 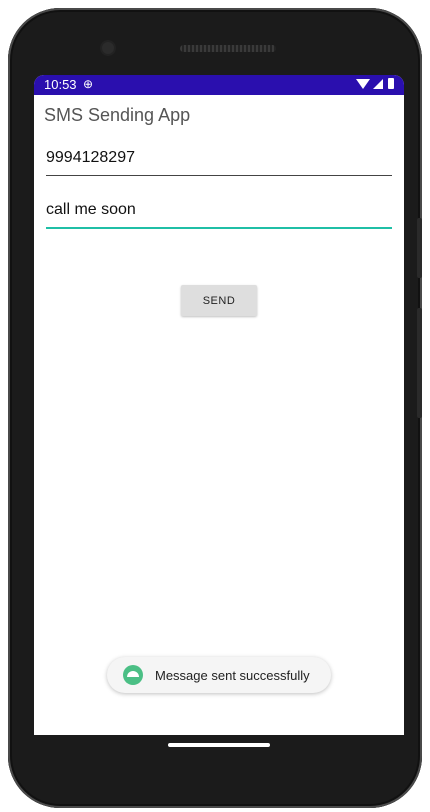 What do you see at coordinates (232, 675) in the screenshot?
I see `toast-message: Message sent successfully` at bounding box center [232, 675].